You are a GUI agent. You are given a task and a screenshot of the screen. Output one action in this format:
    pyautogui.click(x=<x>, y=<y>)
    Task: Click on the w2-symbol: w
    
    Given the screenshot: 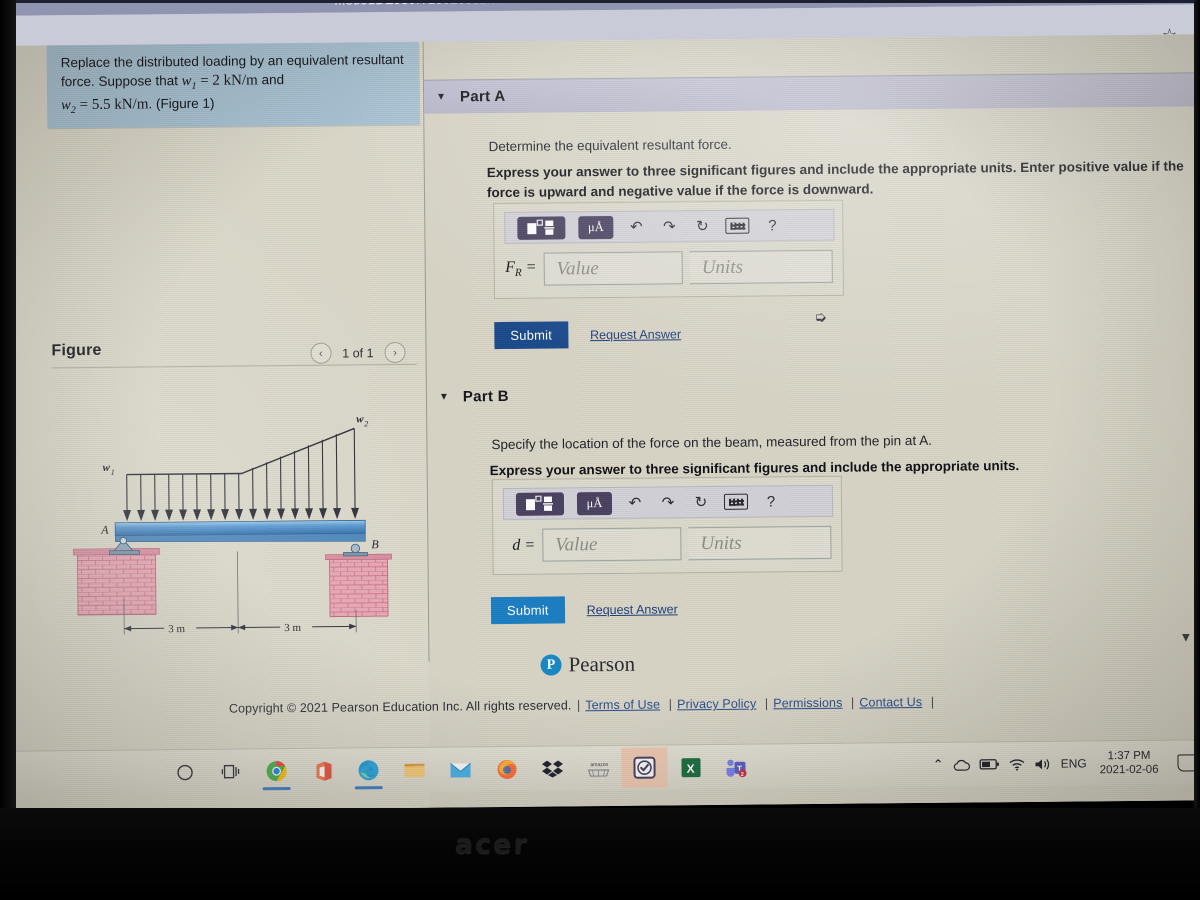 What is the action you would take?
    pyautogui.click(x=66, y=105)
    